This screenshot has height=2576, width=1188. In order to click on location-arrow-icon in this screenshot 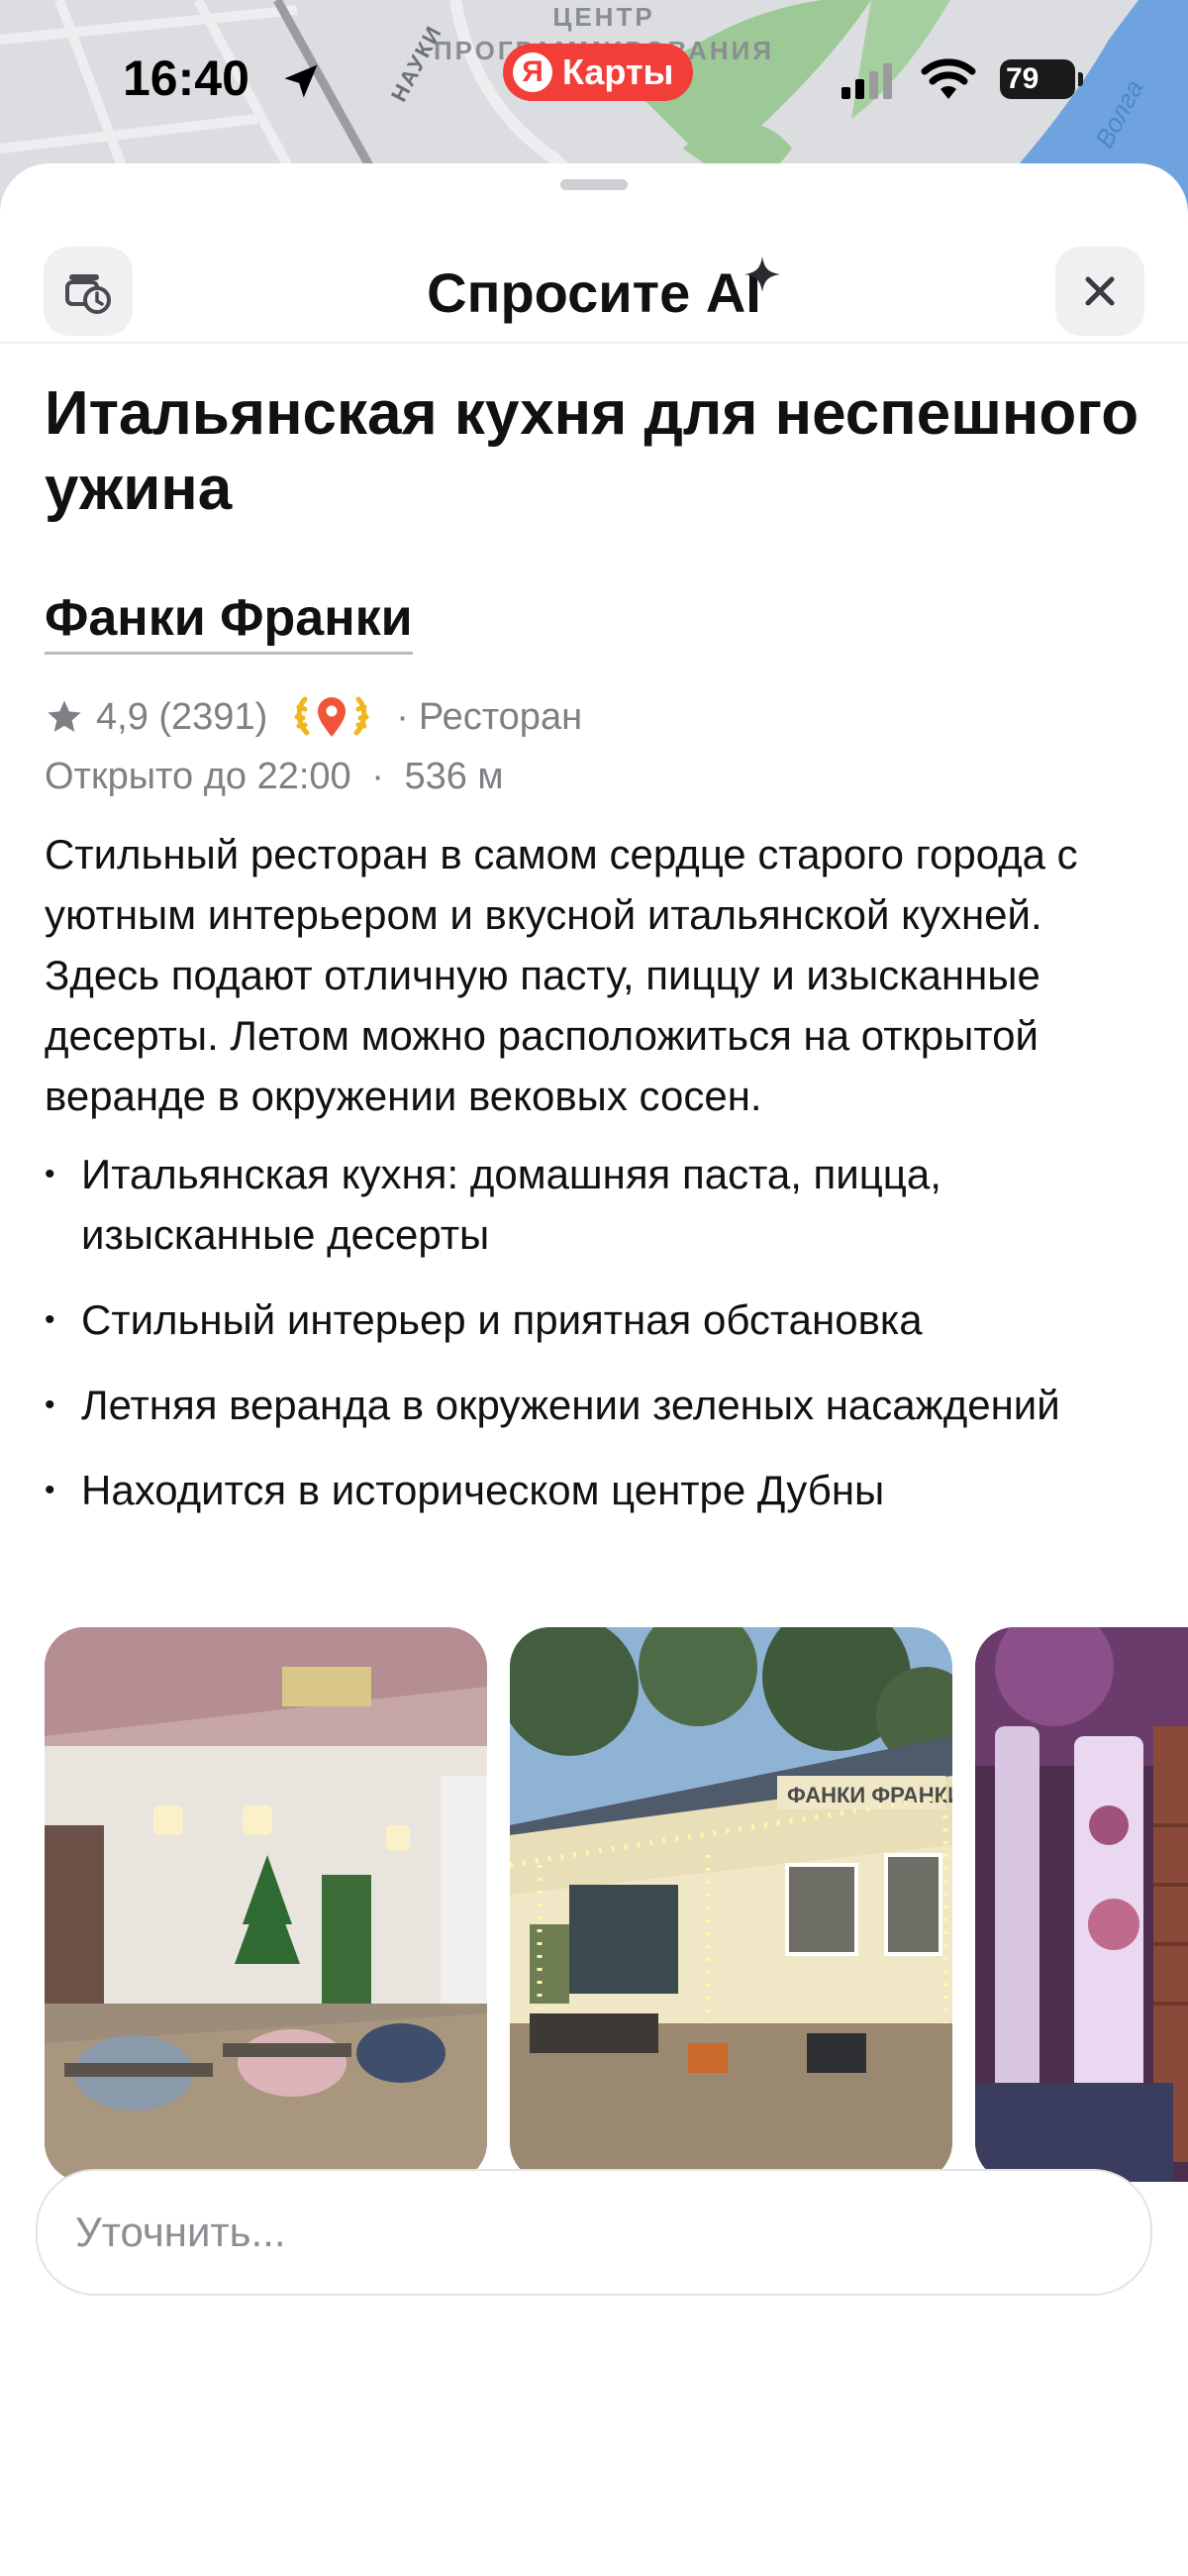, I will do `click(301, 81)`.